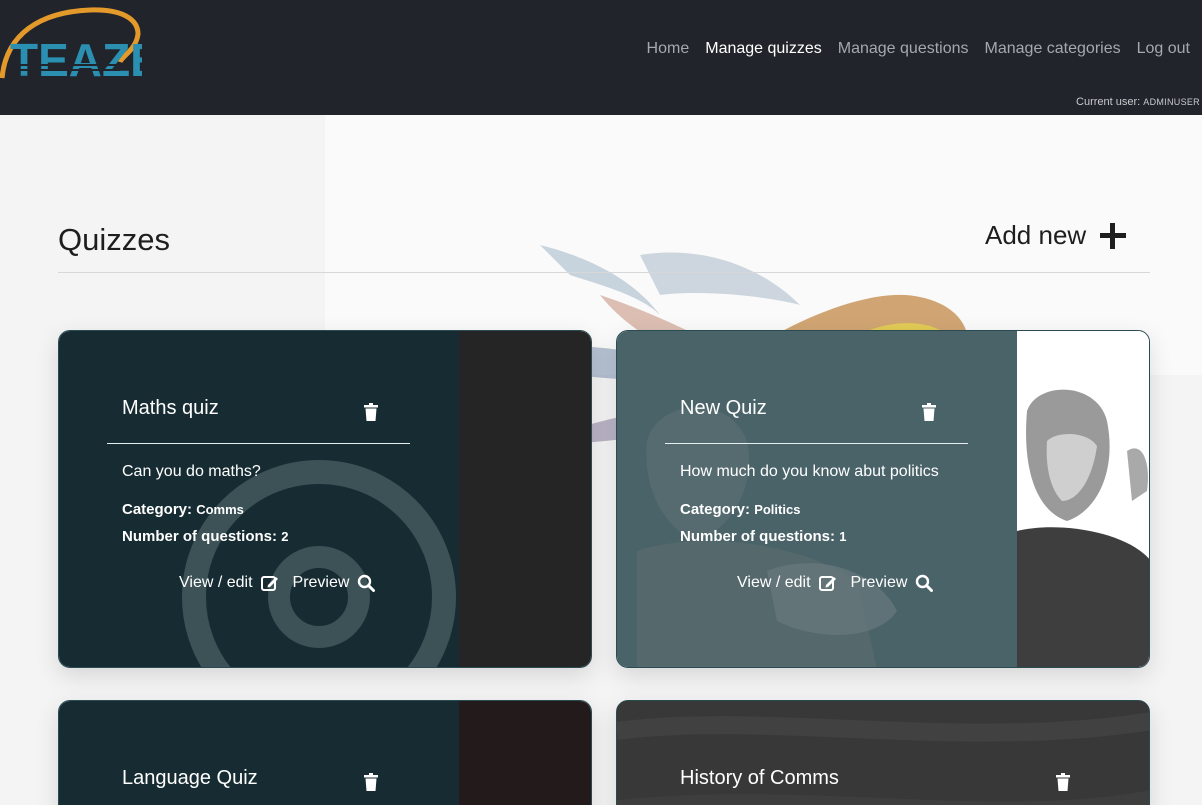 Image resolution: width=1202 pixels, height=805 pixels. I want to click on category-value: Comms, so click(220, 509).